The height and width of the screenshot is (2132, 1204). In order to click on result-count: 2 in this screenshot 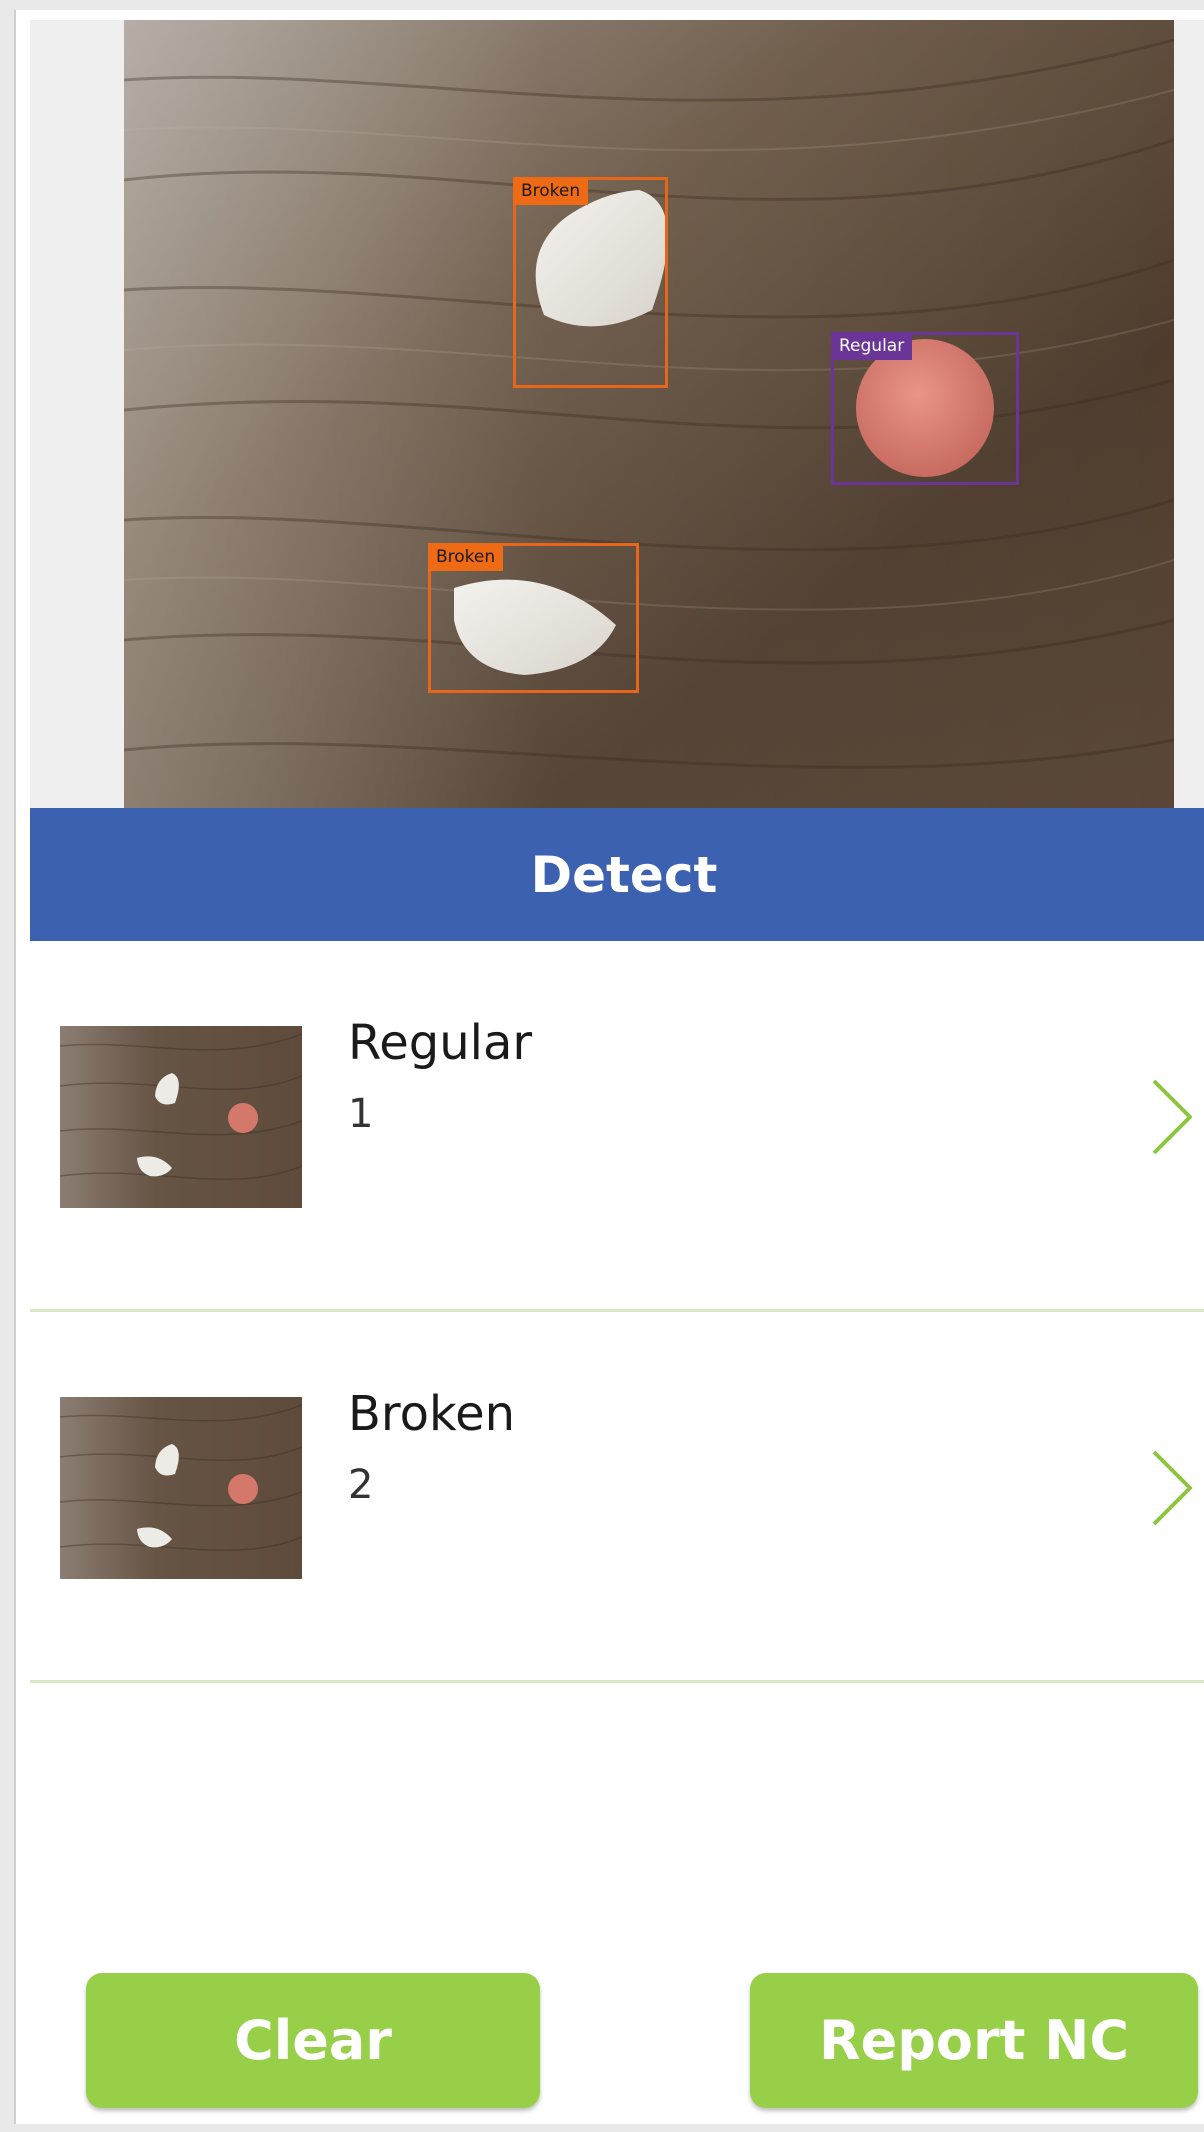, I will do `click(361, 1485)`.